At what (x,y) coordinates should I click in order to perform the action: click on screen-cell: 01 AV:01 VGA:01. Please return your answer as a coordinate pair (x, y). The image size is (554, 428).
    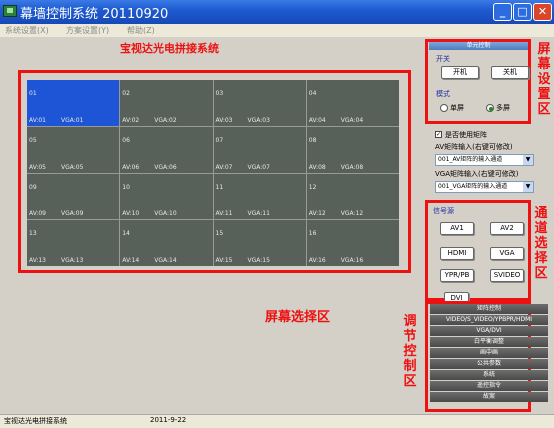
    Looking at the image, I should click on (73, 103).